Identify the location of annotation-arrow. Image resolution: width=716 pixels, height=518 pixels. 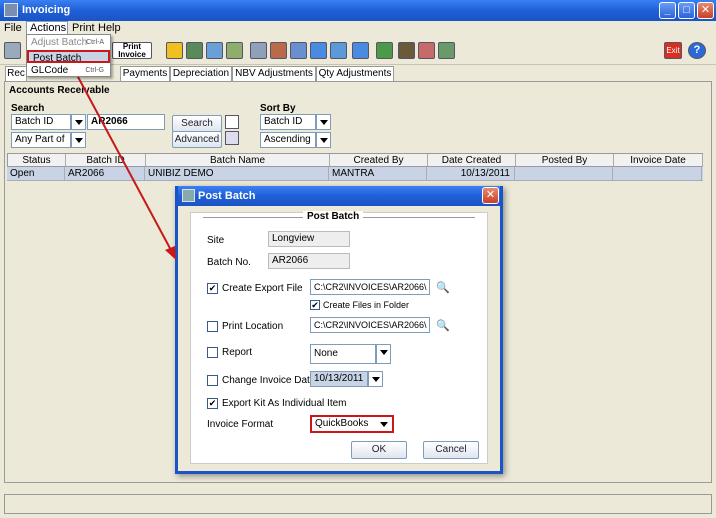
(122, 160).